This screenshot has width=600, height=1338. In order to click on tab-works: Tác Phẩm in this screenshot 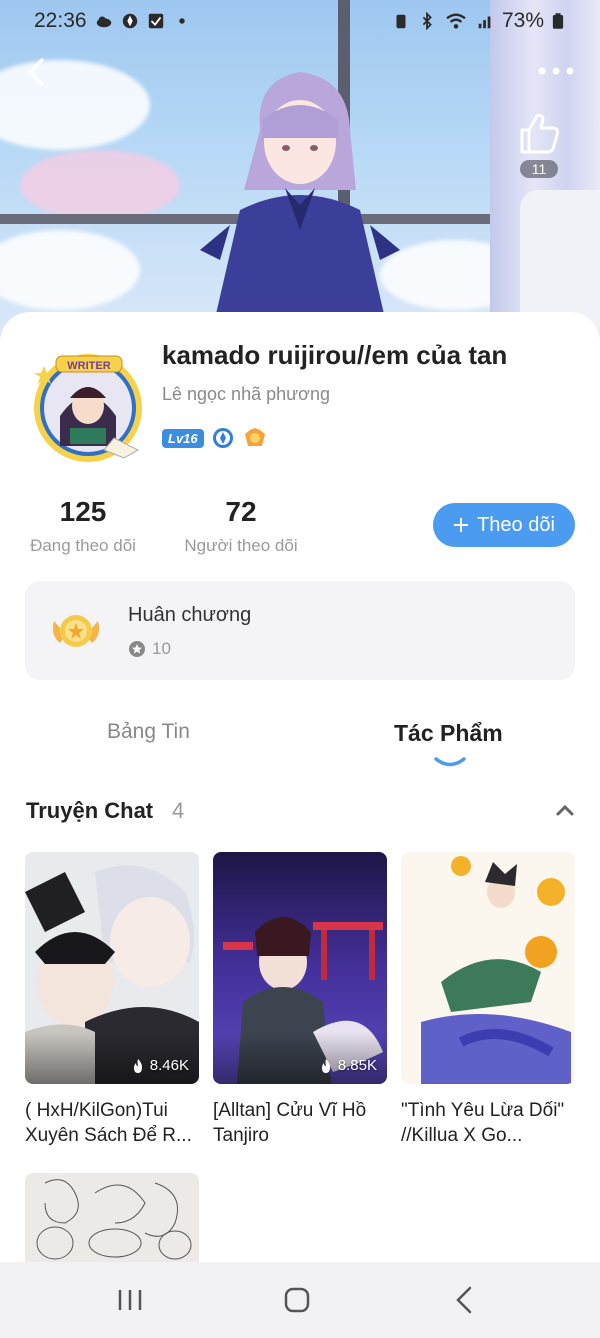, I will do `click(448, 733)`.